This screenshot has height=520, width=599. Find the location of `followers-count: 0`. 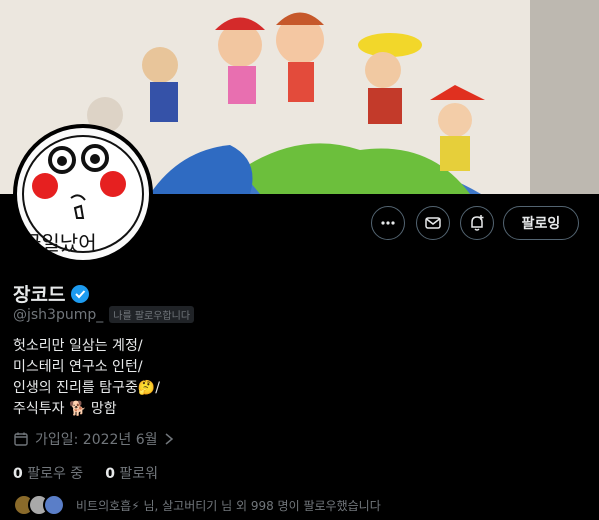

followers-count: 0 is located at coordinates (110, 474).